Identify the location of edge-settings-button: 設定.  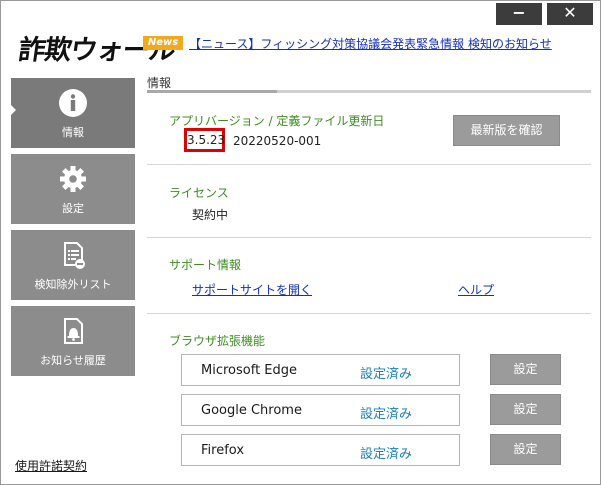
(525, 369).